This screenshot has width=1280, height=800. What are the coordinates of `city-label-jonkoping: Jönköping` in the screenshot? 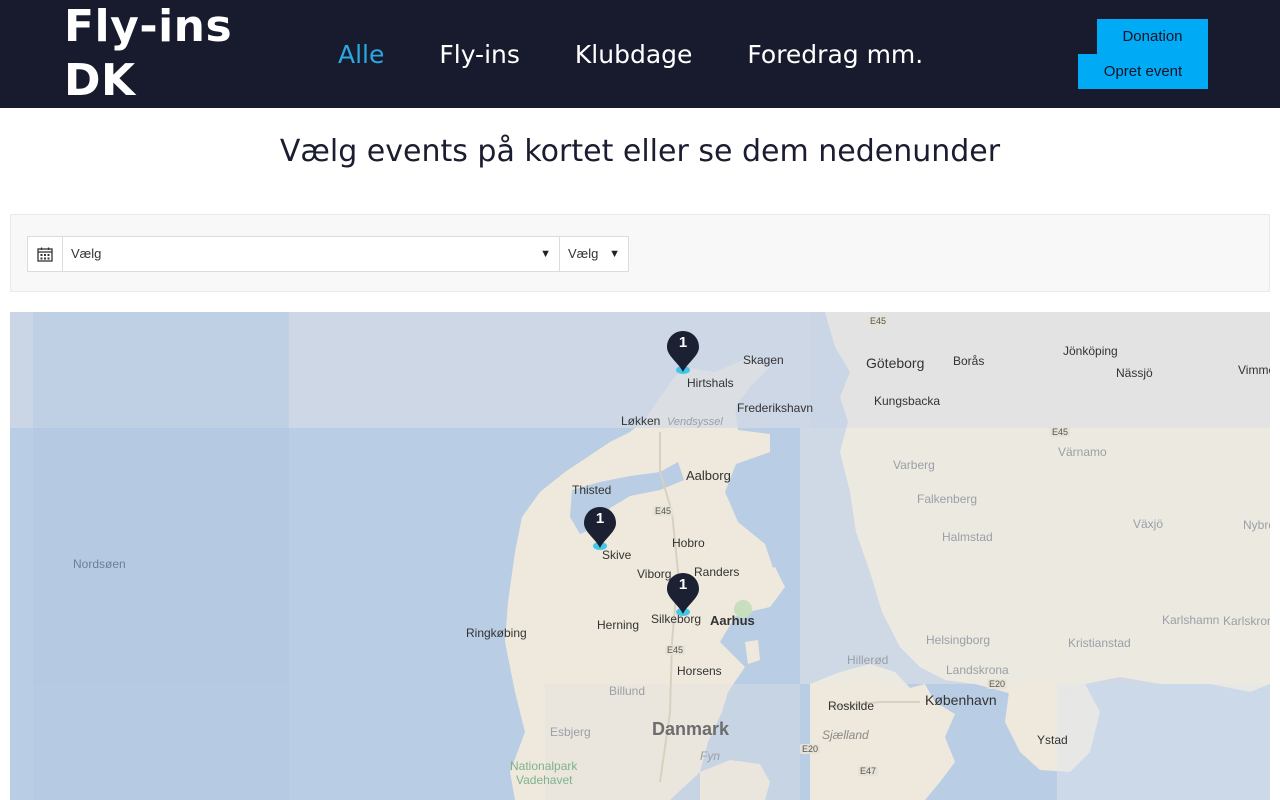 It's located at (1090, 351).